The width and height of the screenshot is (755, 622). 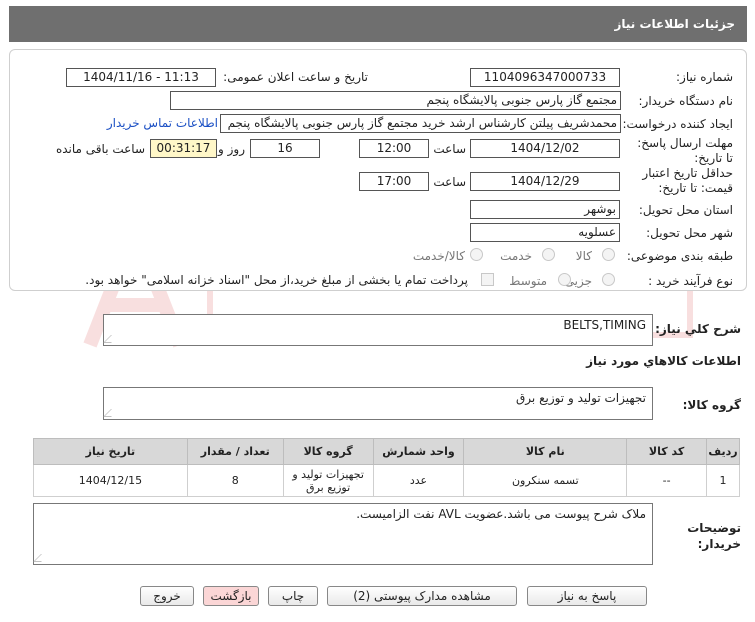 I want to click on announce-datetime-field: 1404/11/16 - 11:13, so click(x=141, y=77).